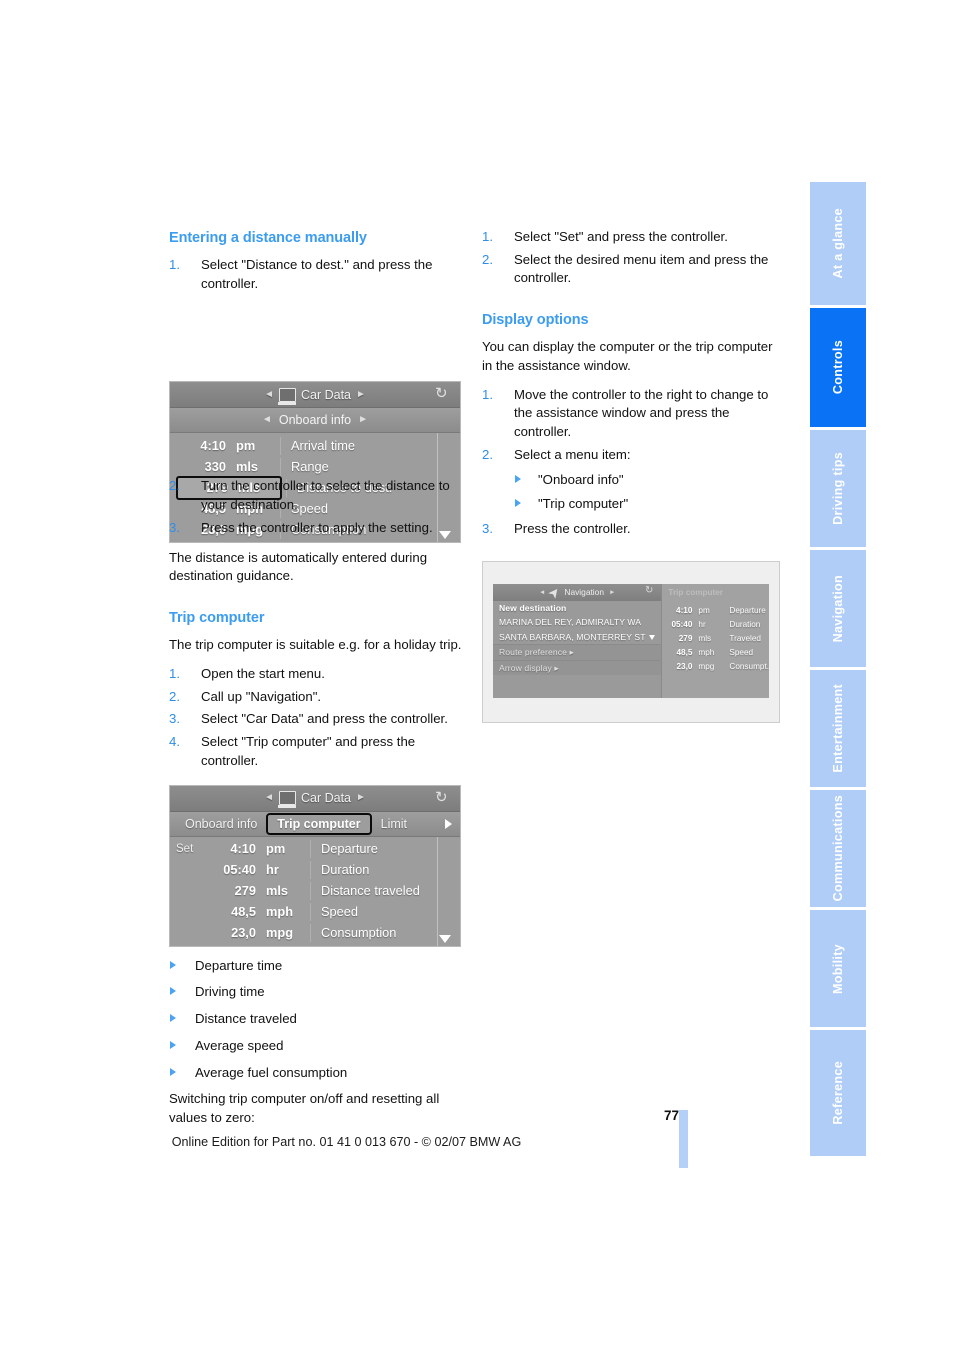 This screenshot has height=1351, width=954. Describe the element at coordinates (448, 823) in the screenshot. I see `tab-next-arrow-icon` at that location.